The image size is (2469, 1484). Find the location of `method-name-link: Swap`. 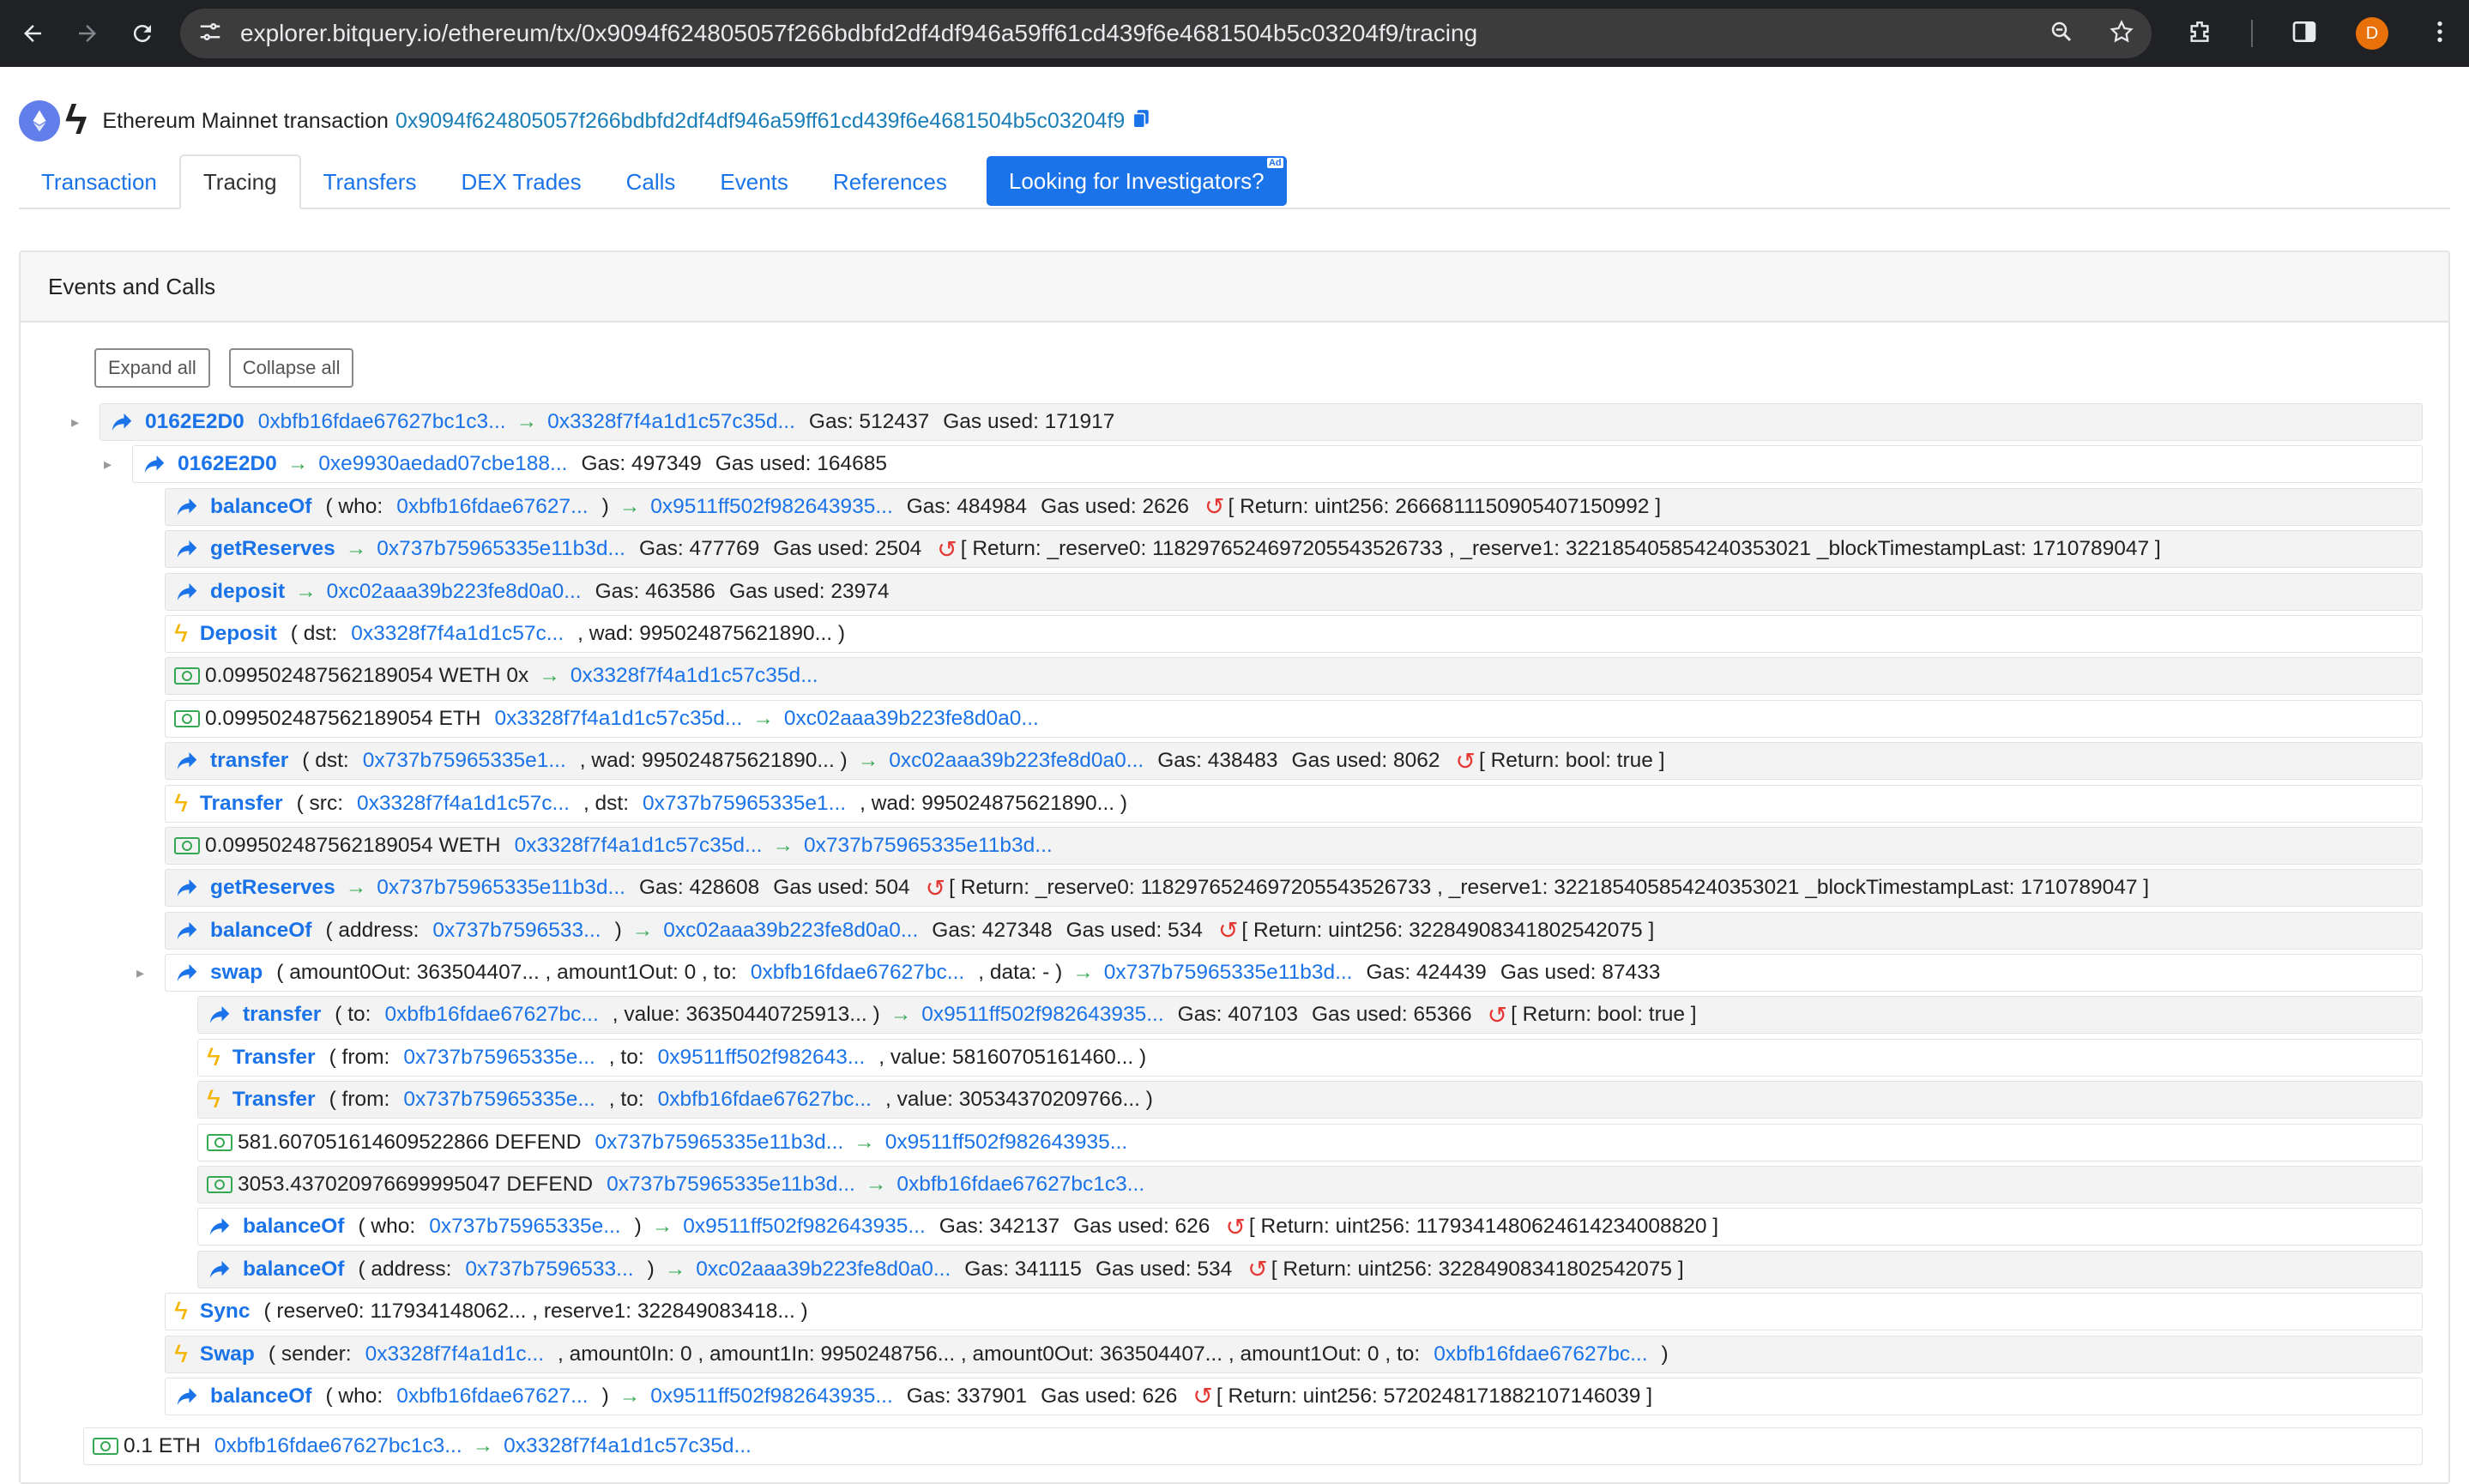

method-name-link: Swap is located at coordinates (227, 1354).